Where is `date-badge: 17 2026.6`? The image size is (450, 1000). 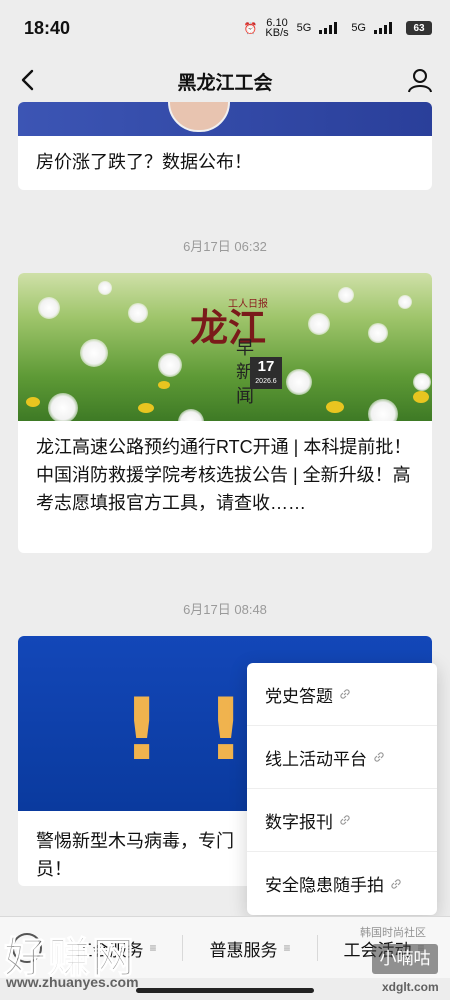 date-badge: 17 2026.6 is located at coordinates (266, 373).